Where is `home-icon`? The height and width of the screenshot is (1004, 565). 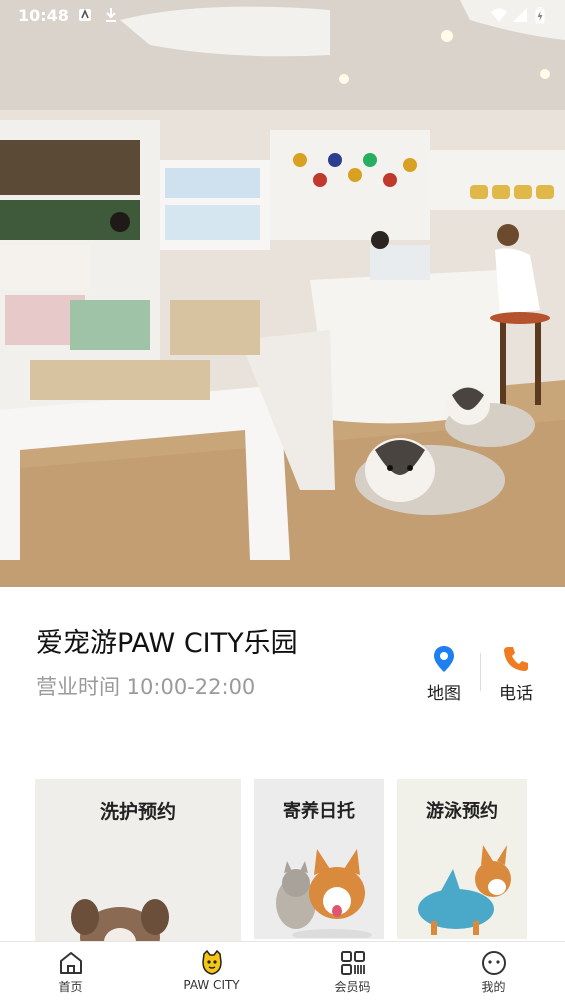 home-icon is located at coordinates (70, 963).